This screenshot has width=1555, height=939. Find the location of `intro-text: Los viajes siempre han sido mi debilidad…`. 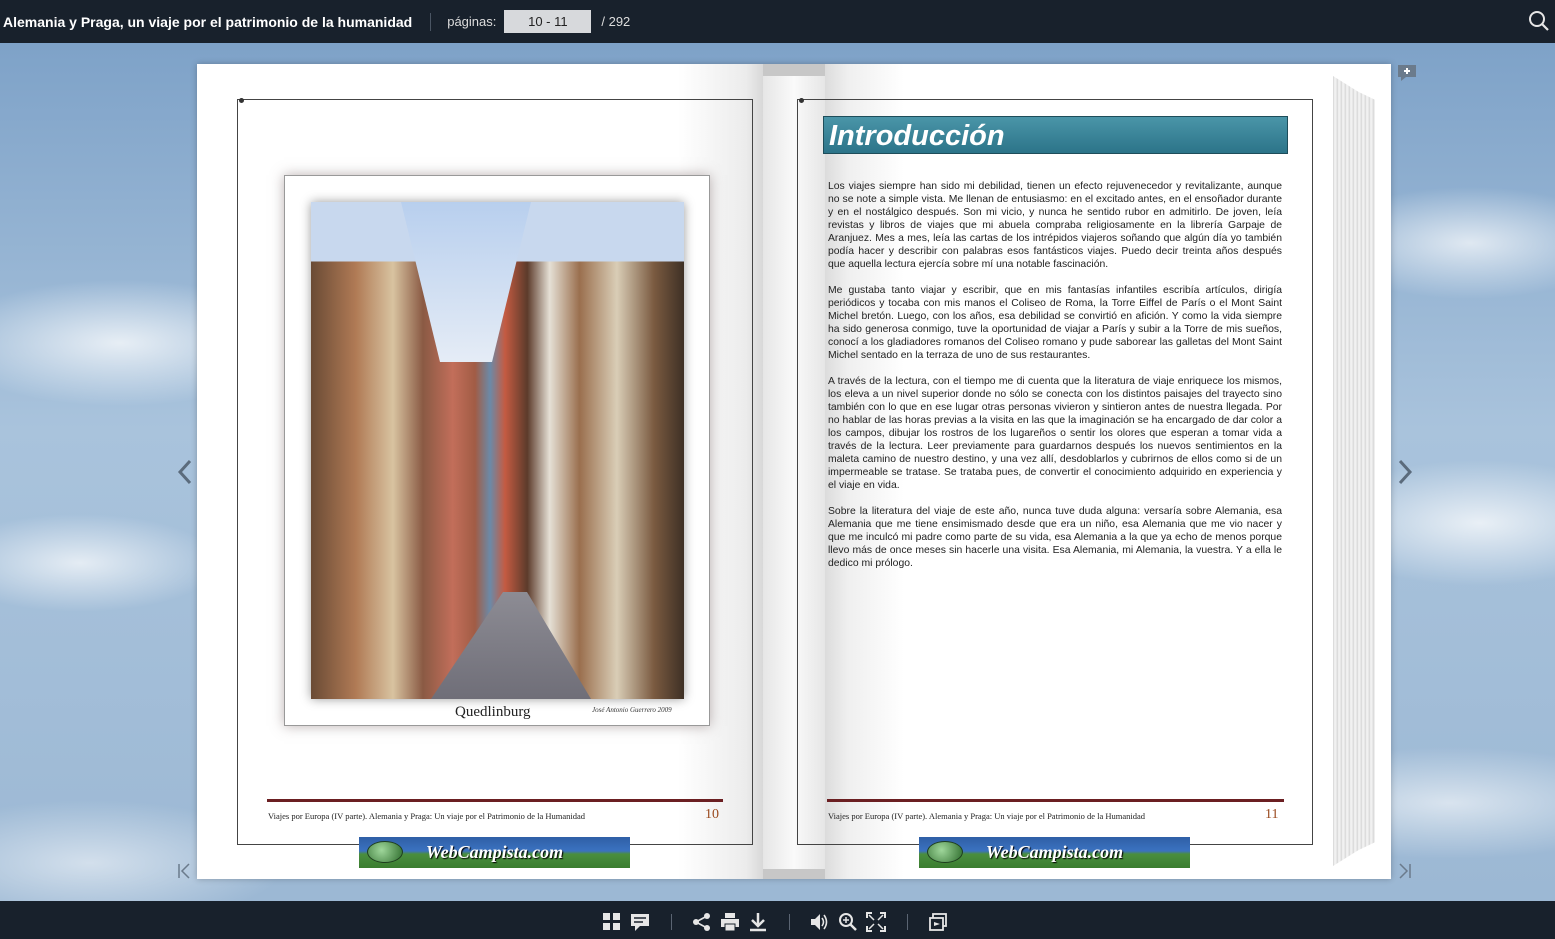

intro-text: Los viajes siempre han sido mi debilidad… is located at coordinates (1055, 381).